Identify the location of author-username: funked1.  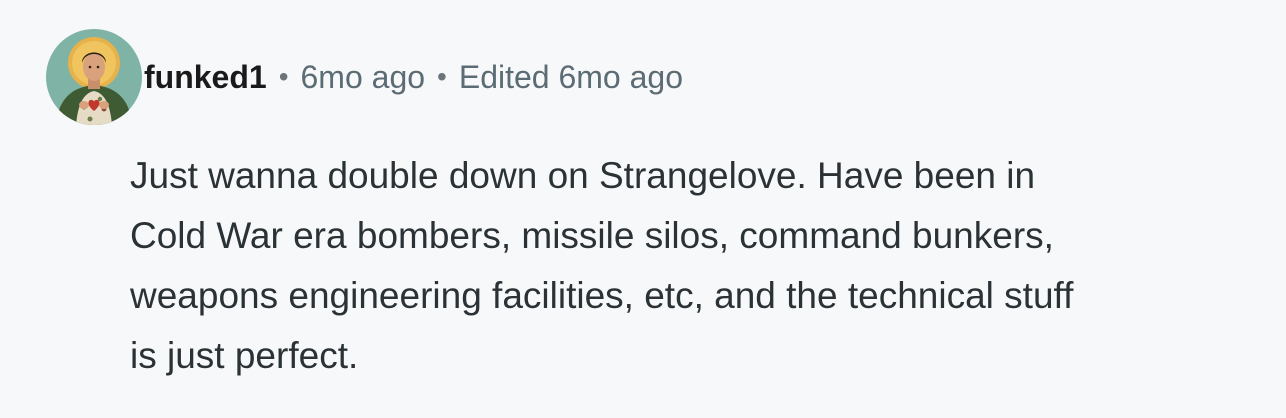
(205, 77).